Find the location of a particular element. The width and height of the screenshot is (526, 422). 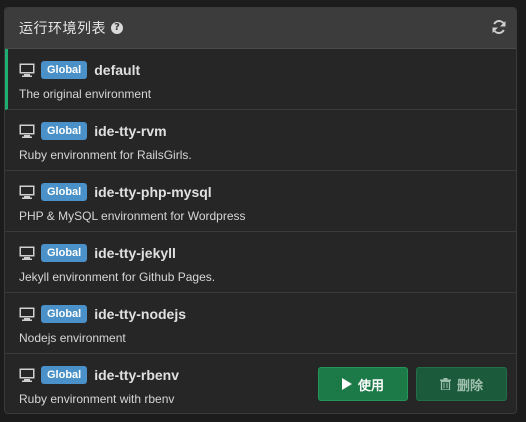

use-button: 使用 is located at coordinates (363, 384).